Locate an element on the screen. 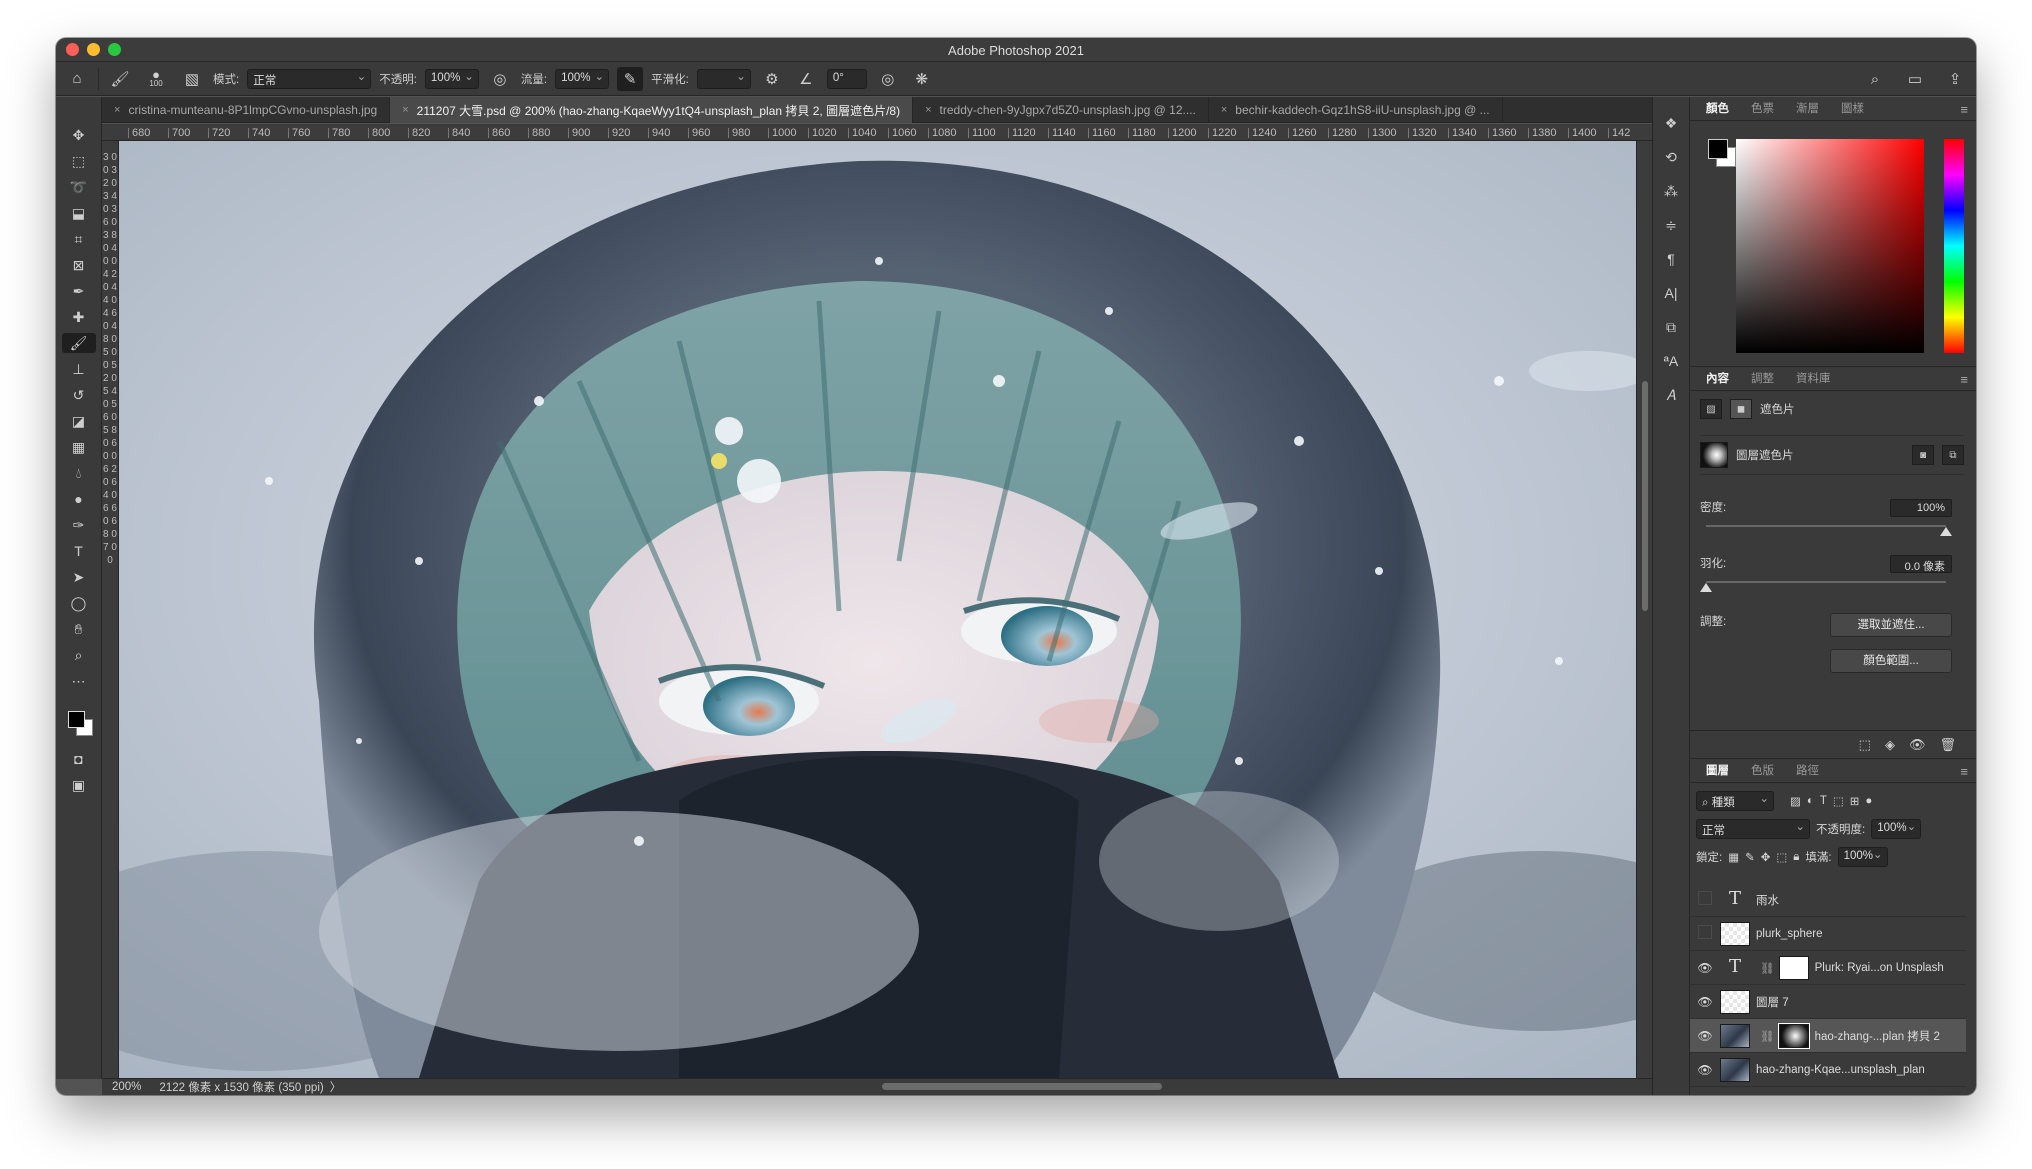  glyphs-icon: ªA is located at coordinates (1671, 361).